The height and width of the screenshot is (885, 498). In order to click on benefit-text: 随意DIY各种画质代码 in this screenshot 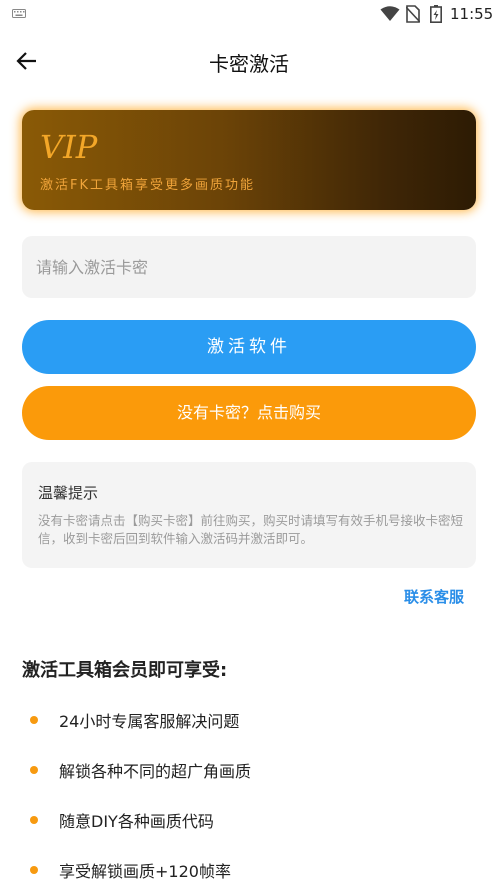, I will do `click(136, 821)`.